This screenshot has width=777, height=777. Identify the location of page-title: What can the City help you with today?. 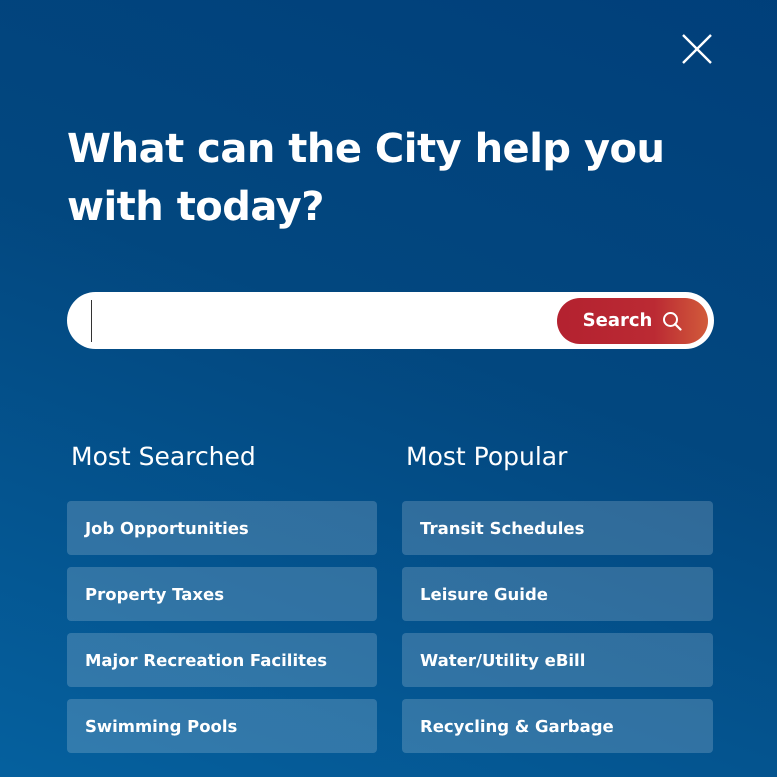
(366, 178).